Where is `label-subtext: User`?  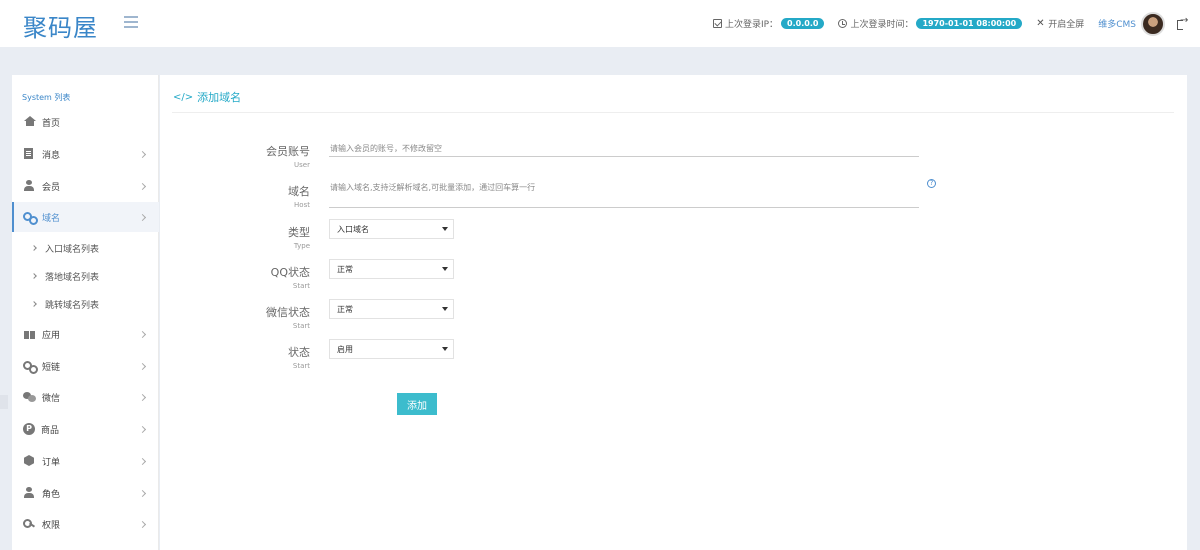 label-subtext: User is located at coordinates (302, 165).